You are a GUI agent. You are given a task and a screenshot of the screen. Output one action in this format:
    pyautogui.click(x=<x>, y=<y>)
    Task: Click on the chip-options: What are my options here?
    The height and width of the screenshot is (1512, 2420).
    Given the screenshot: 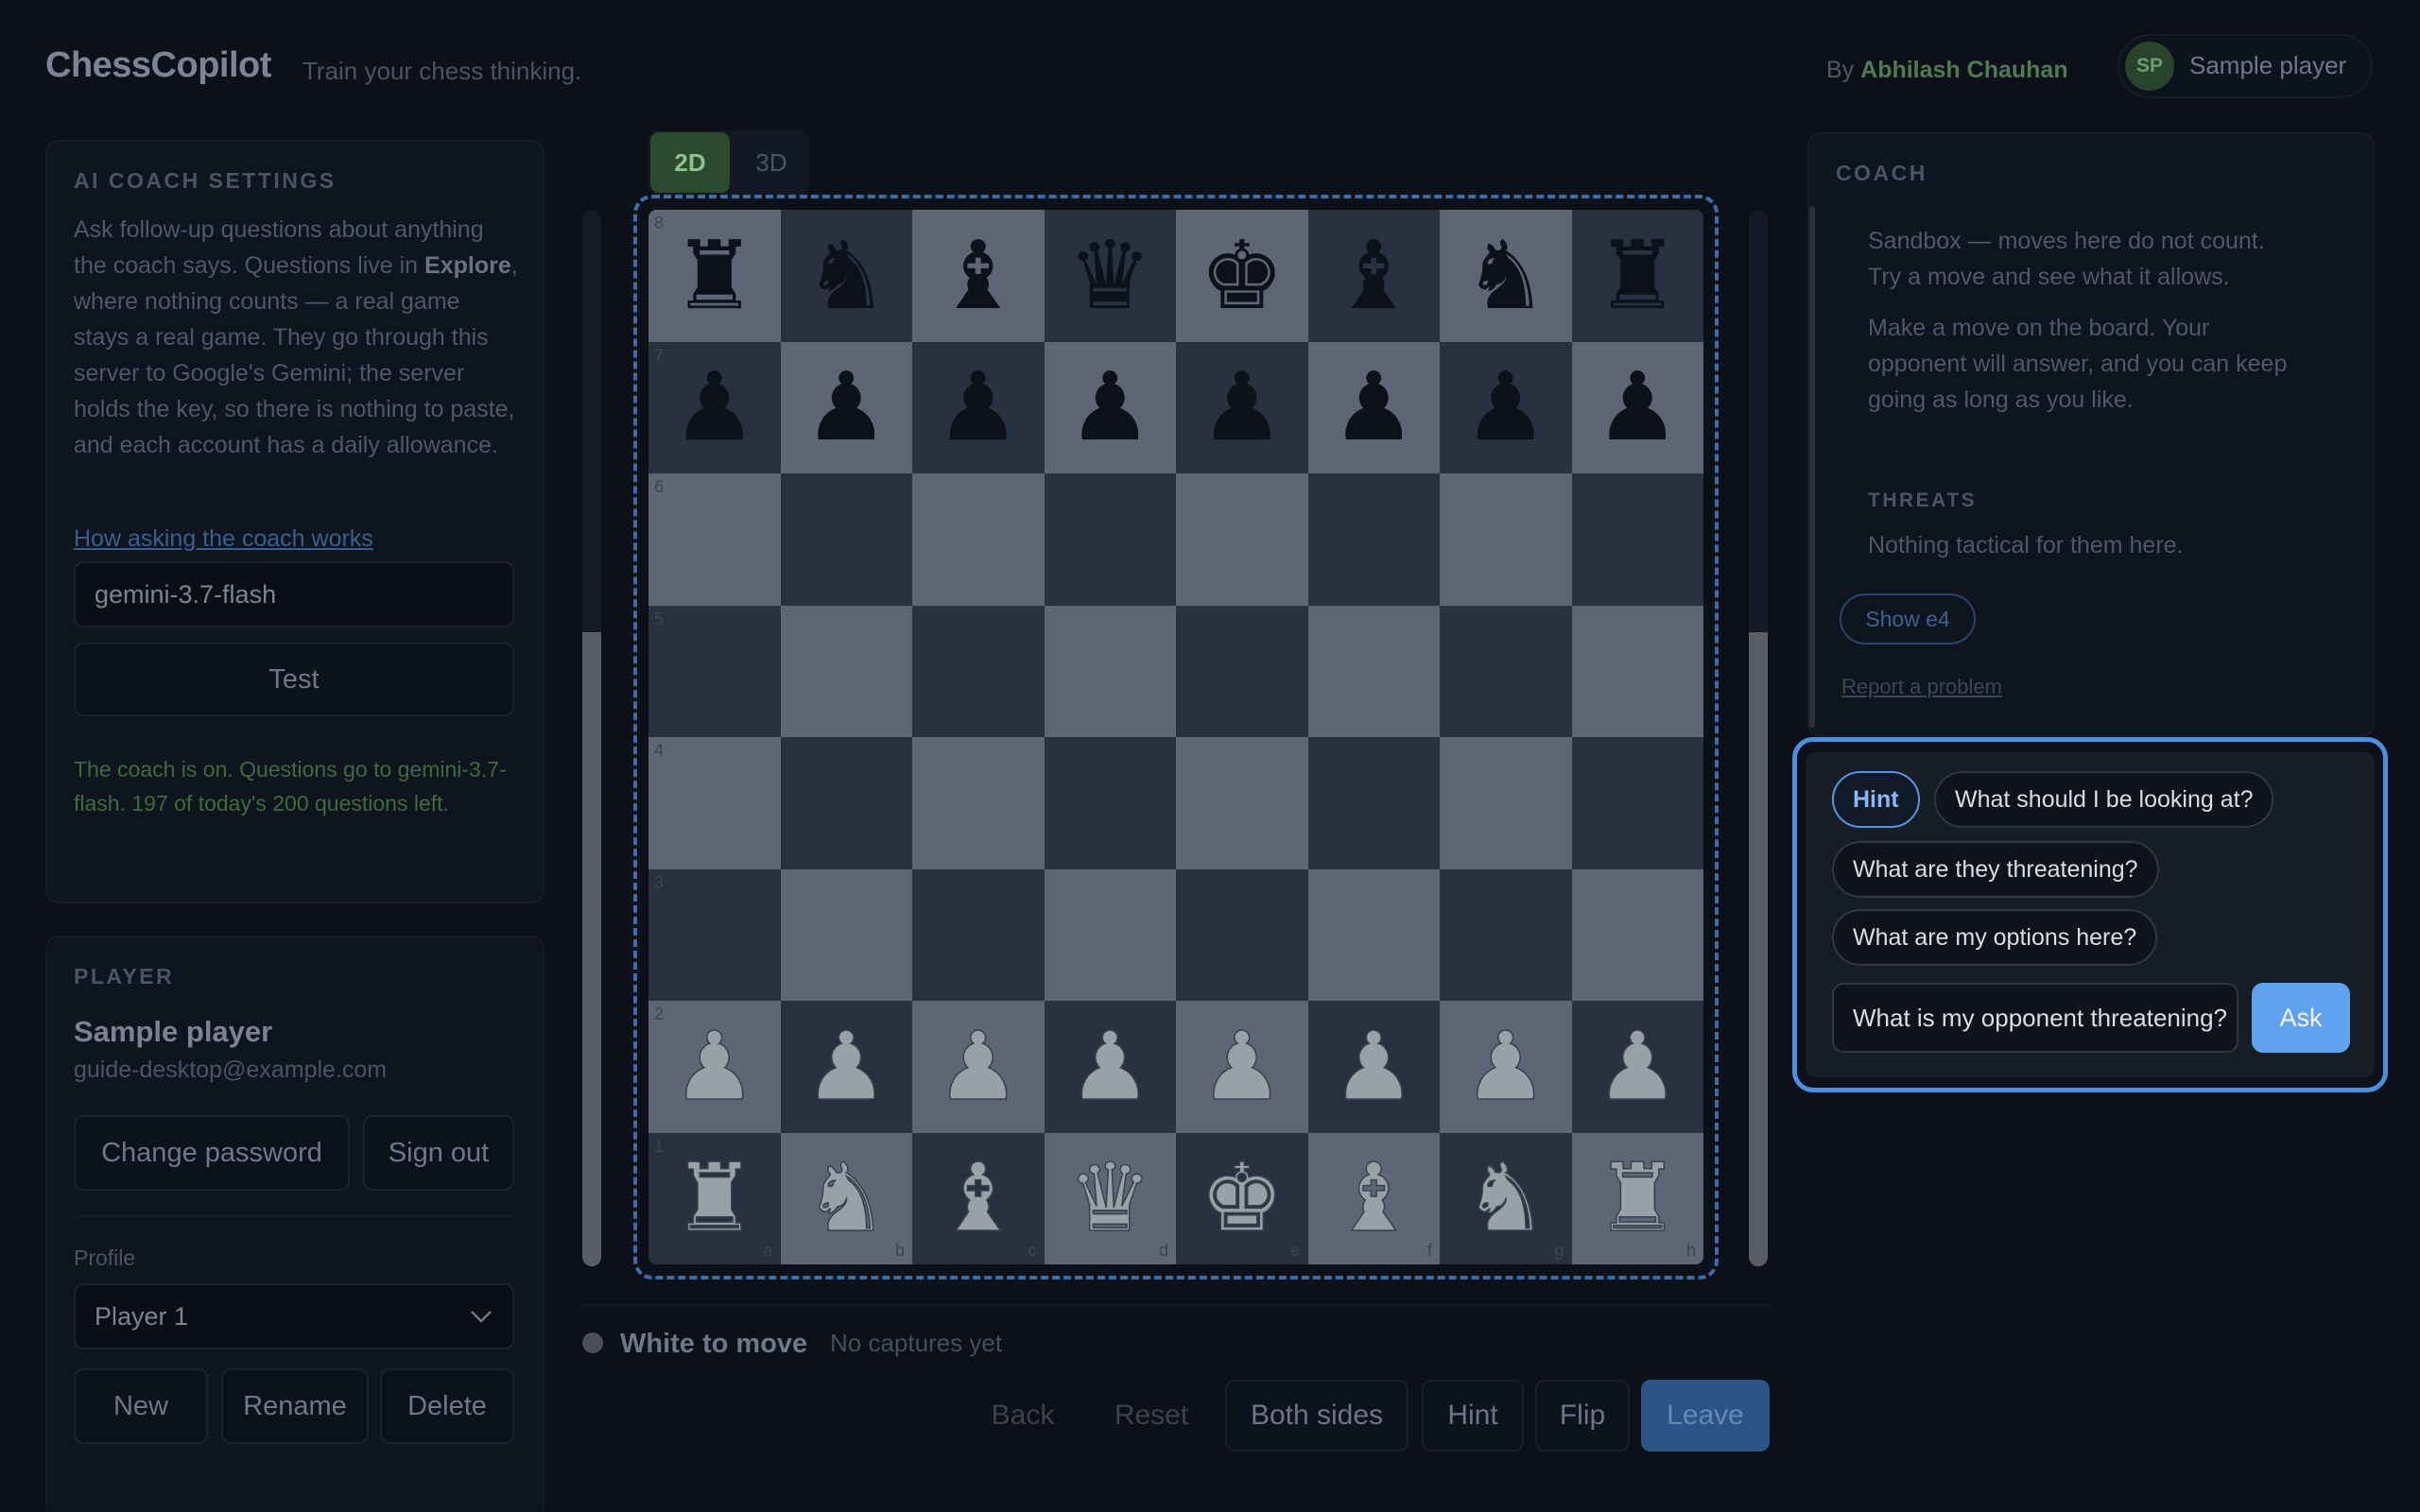 What is the action you would take?
    pyautogui.click(x=1995, y=937)
    